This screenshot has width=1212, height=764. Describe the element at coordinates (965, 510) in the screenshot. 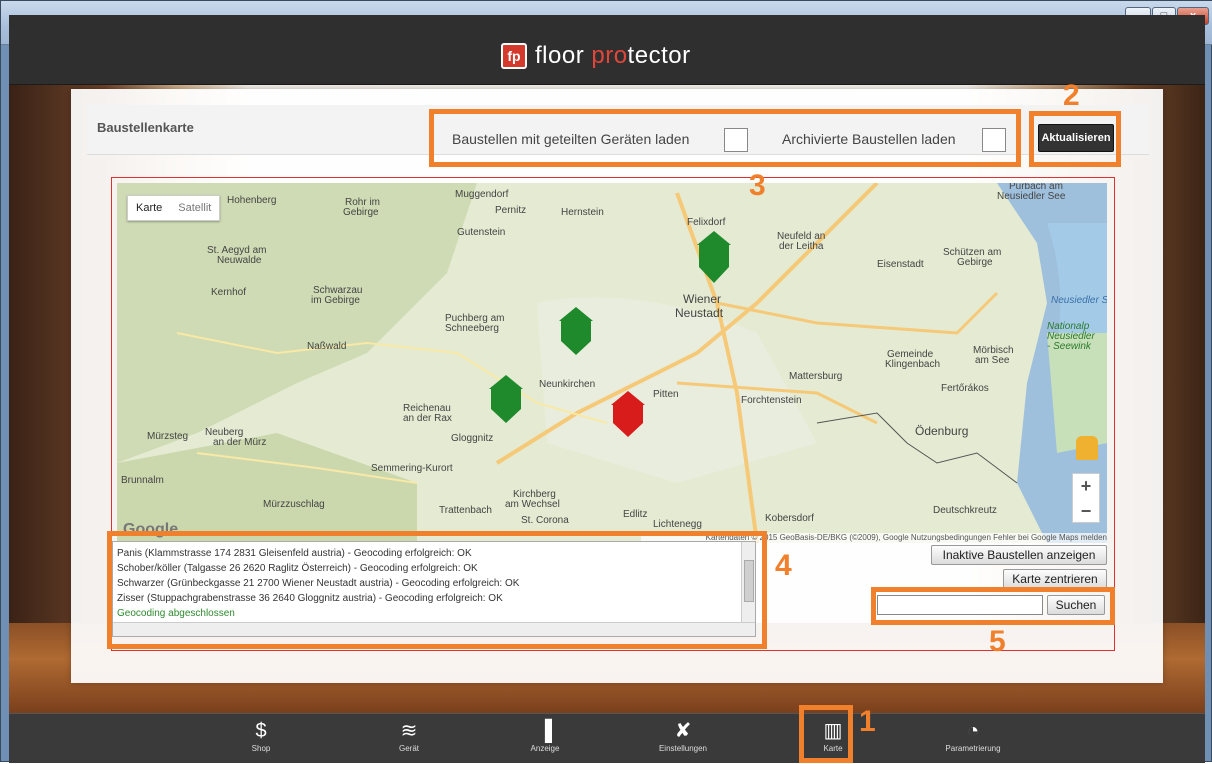

I see `svg-text: Deutschkreutz` at that location.